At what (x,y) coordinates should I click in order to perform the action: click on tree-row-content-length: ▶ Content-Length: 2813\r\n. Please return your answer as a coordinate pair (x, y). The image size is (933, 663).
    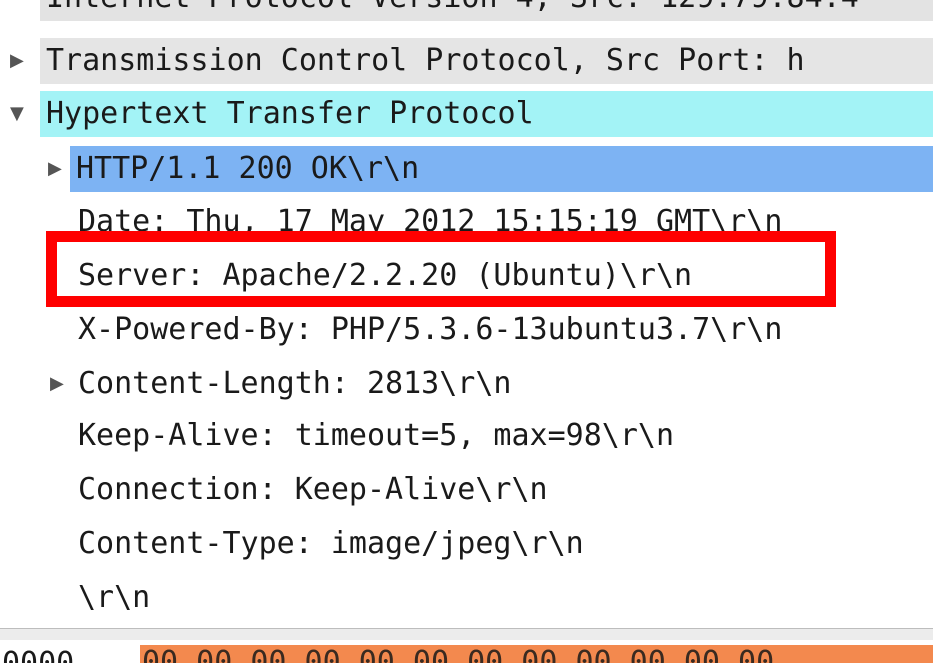
    Looking at the image, I should click on (466, 384).